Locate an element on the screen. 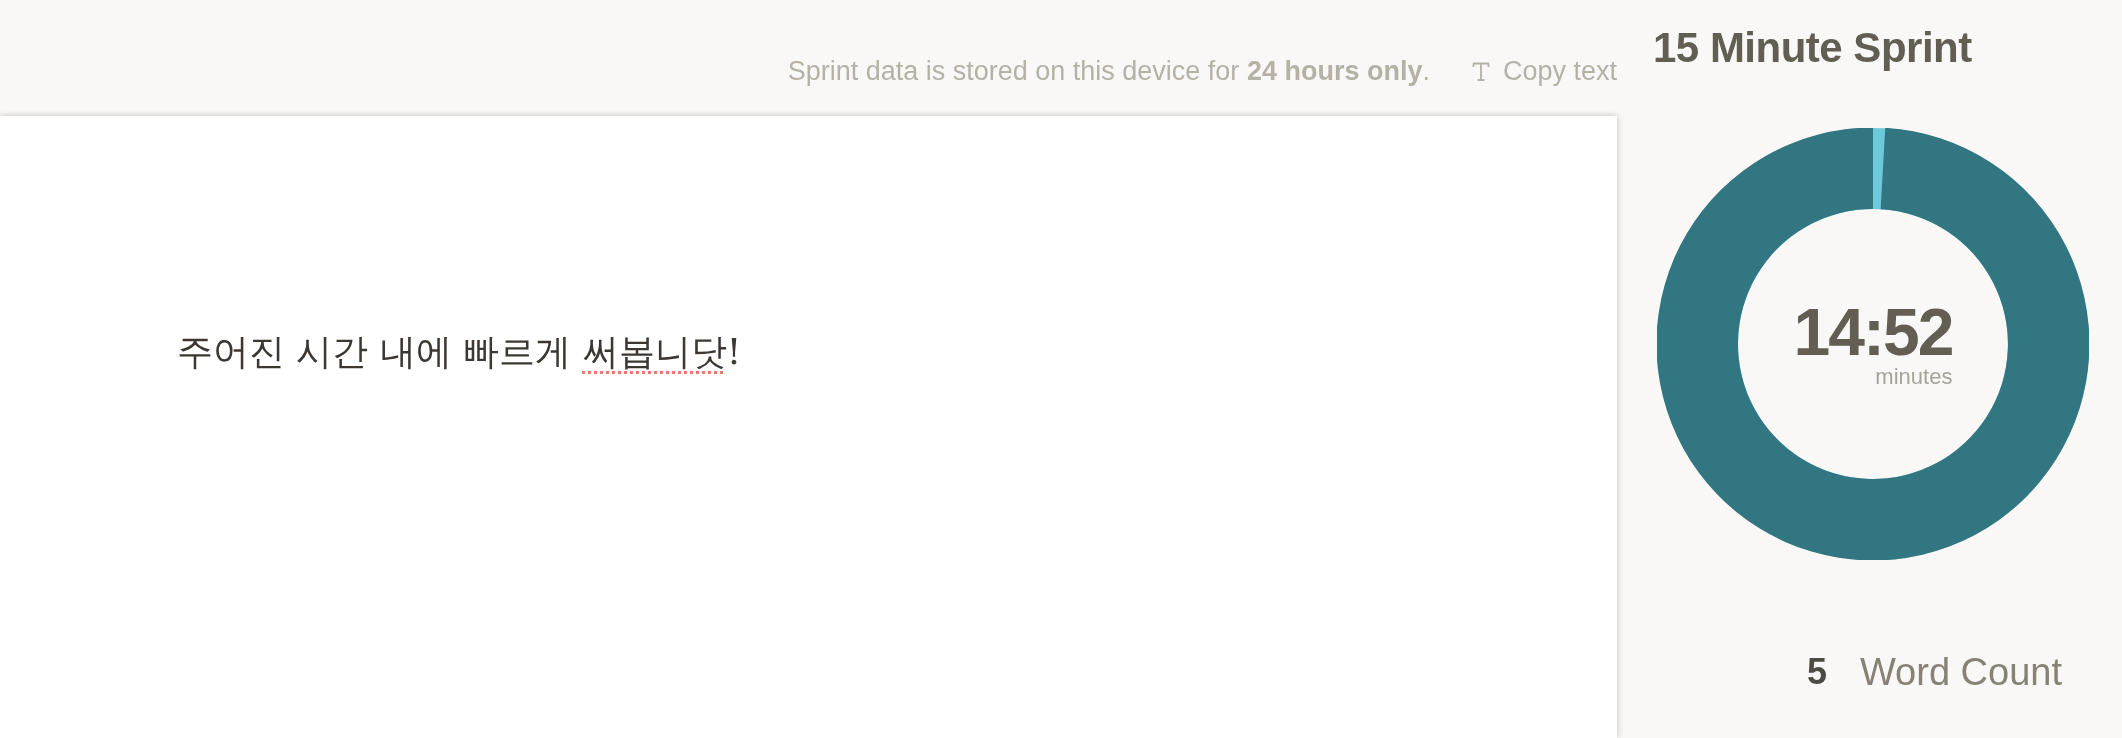 The height and width of the screenshot is (738, 2122). word-count-value: 5 is located at coordinates (1816, 672).